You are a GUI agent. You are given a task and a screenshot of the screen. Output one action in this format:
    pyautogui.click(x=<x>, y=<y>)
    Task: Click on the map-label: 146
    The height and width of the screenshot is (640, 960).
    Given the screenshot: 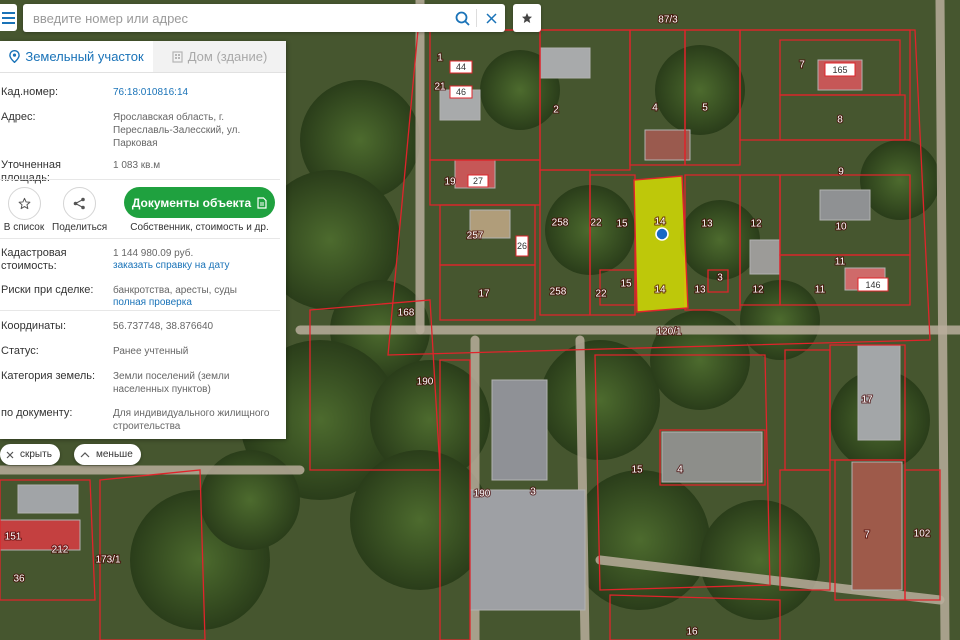 What is the action you would take?
    pyautogui.click(x=872, y=285)
    